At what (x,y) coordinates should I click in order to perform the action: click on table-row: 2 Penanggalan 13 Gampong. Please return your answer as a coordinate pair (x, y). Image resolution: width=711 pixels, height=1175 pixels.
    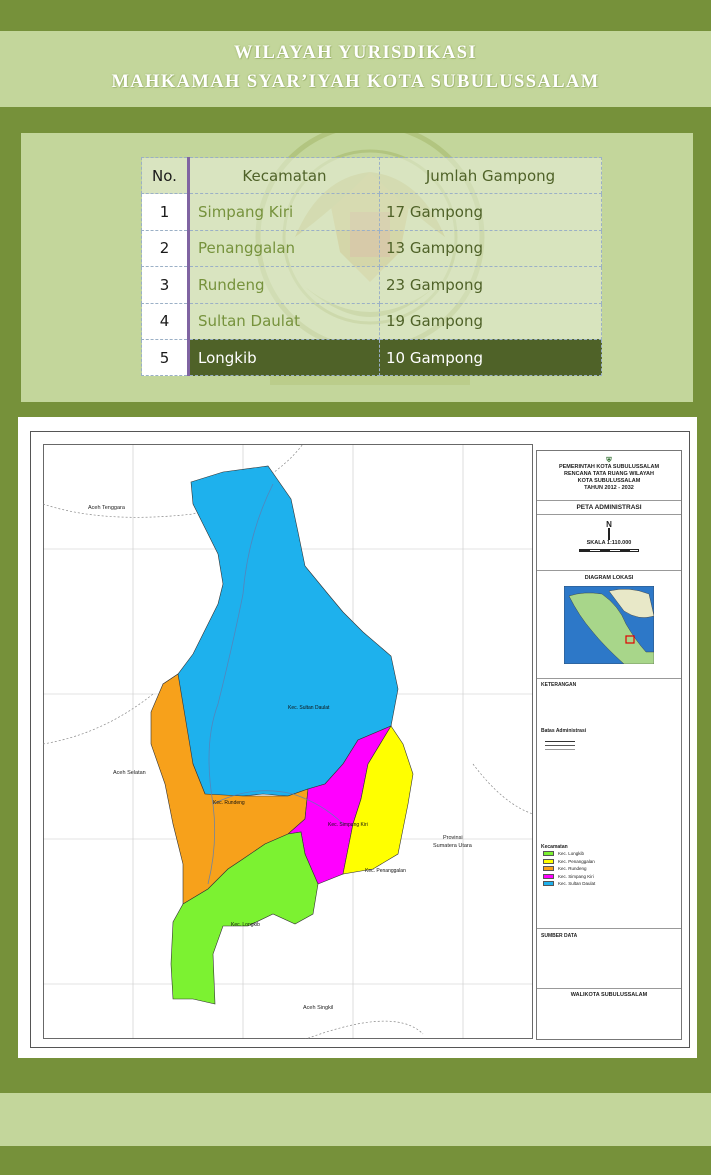
    Looking at the image, I should click on (371, 248).